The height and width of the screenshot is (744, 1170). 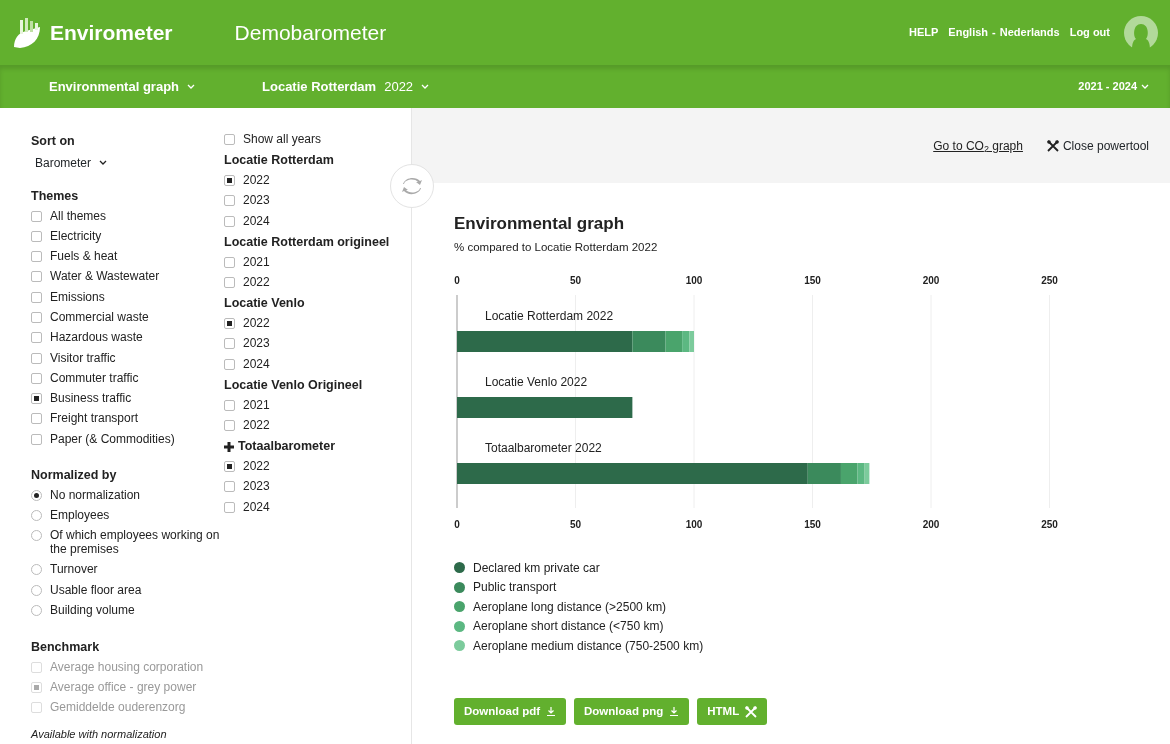 I want to click on option-label: Commercial waste, so click(x=99, y=317).